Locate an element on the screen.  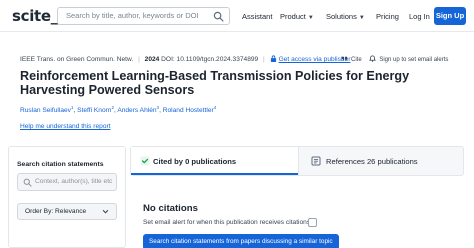
paper-actions: Cite Sign up to set email alerts is located at coordinates (394, 59).